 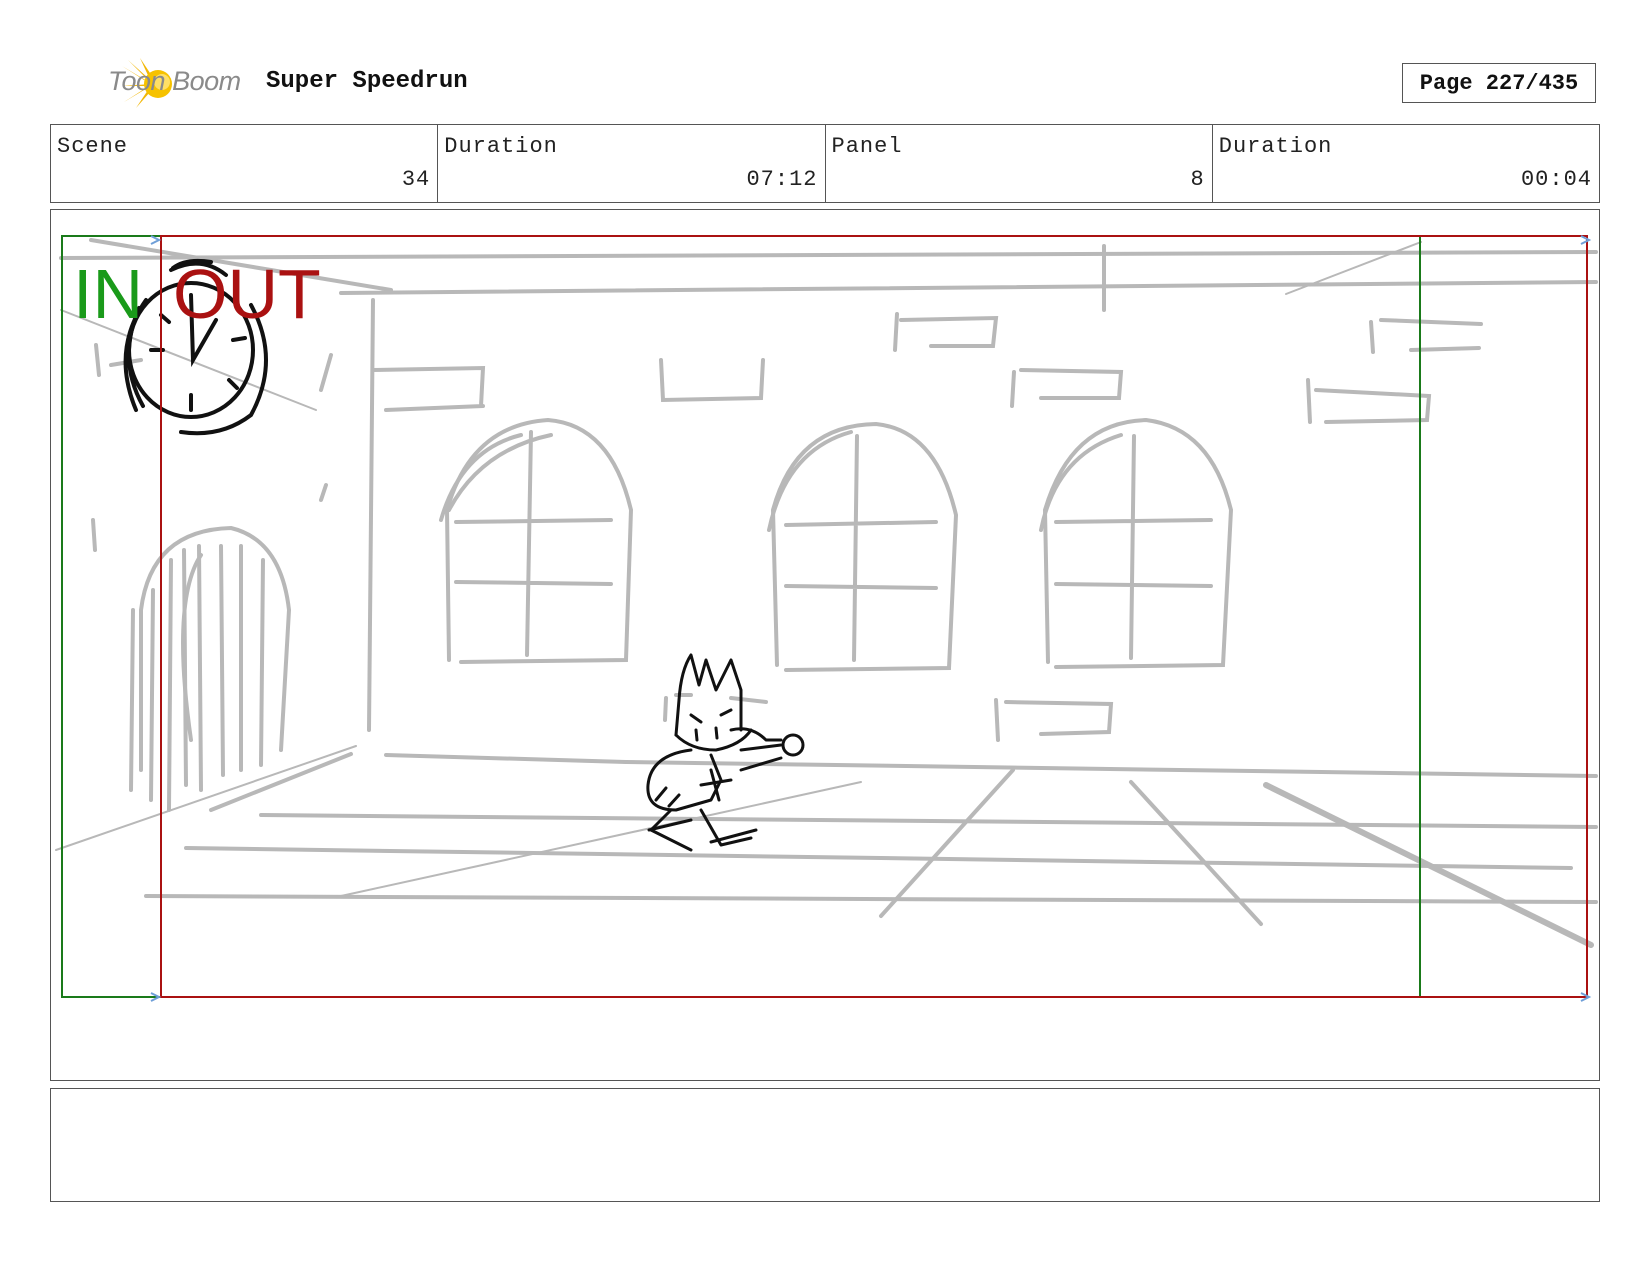 What do you see at coordinates (1499, 83) in the screenshot?
I see `page-number: Page 227/435` at bounding box center [1499, 83].